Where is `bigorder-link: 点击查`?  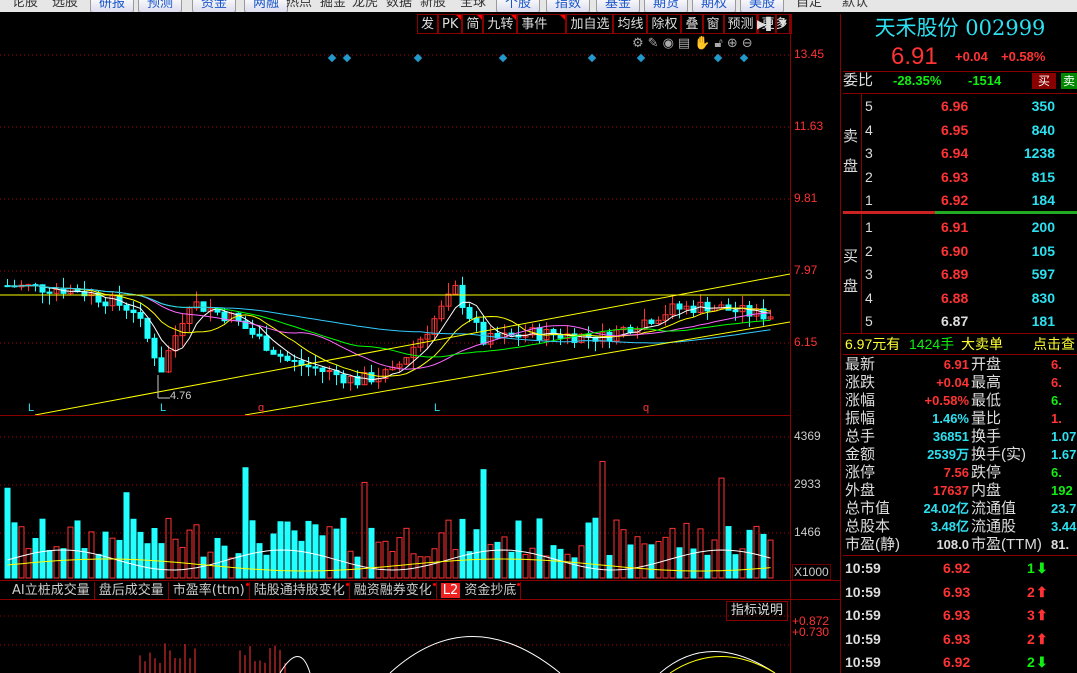 bigorder-link: 点击查 is located at coordinates (1054, 344).